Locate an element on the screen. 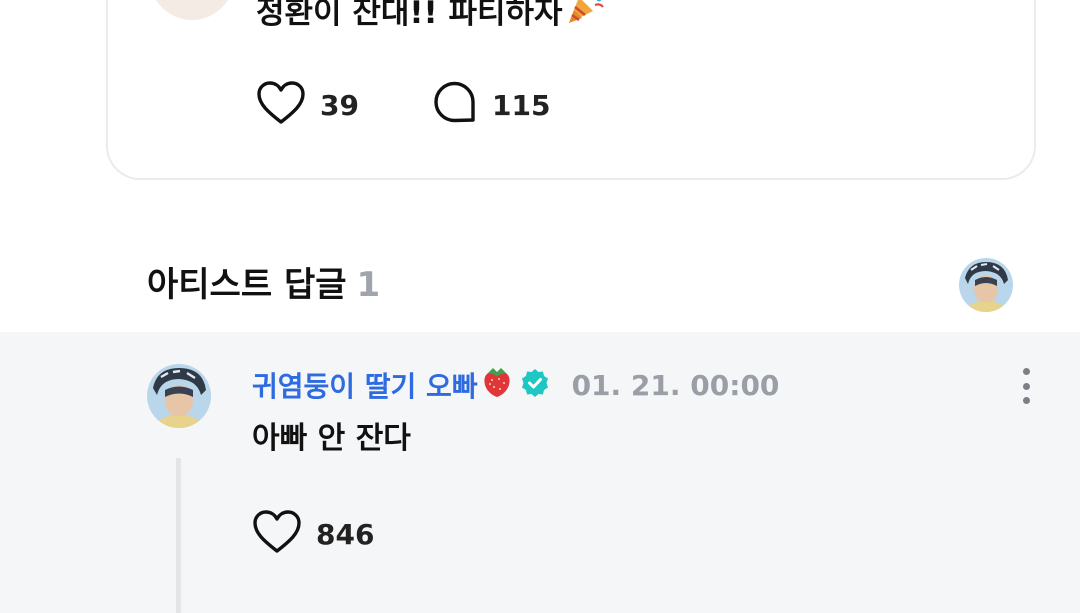 The image size is (1080, 613). post-author-avatar is located at coordinates (192, 10).